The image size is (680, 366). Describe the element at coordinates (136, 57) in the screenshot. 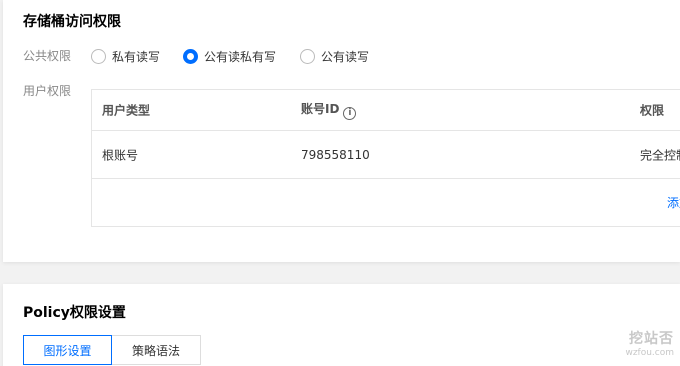

I see `radio-label: 私有读写` at that location.